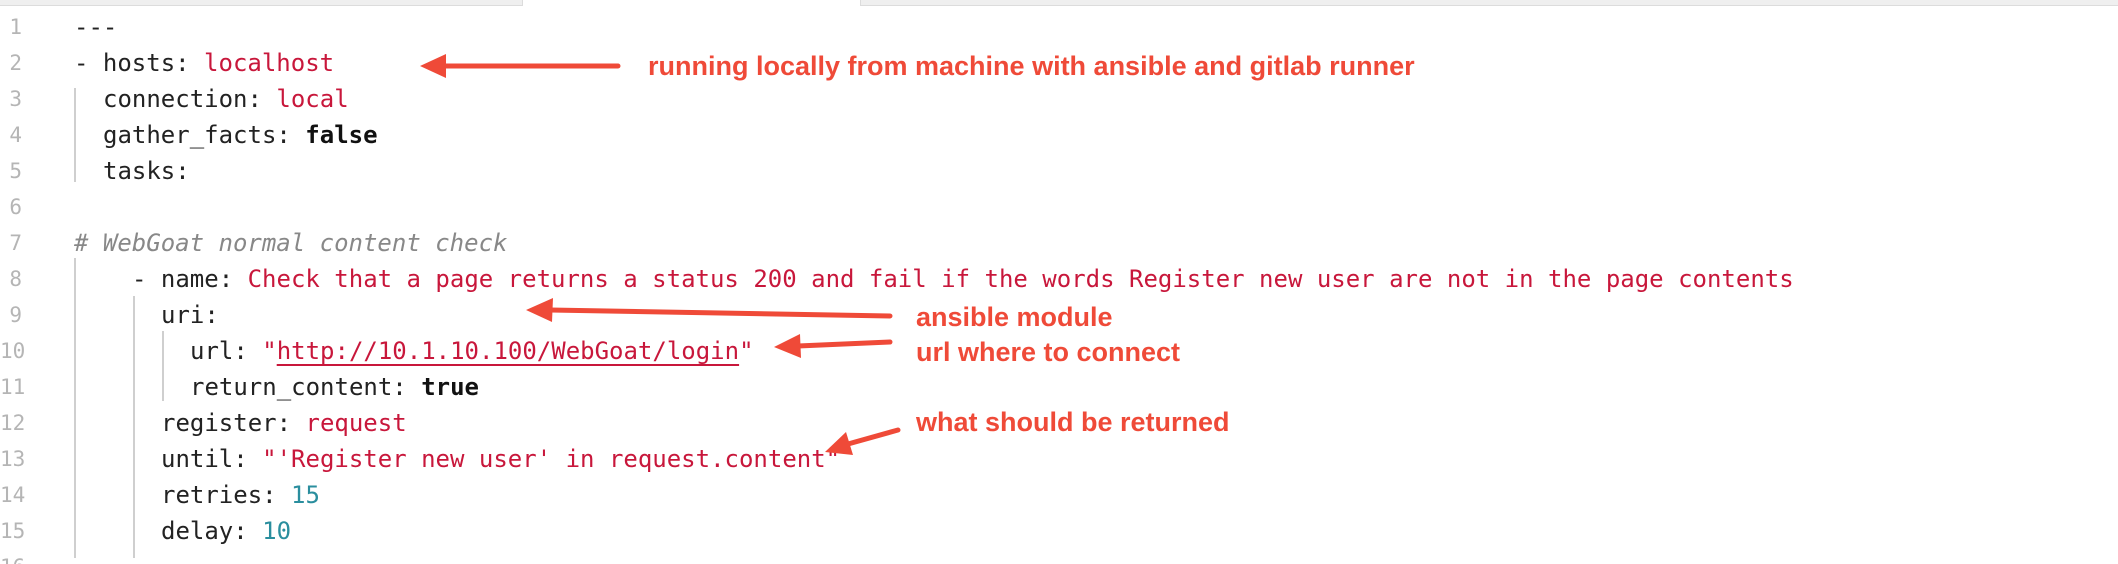  Describe the element at coordinates (539, 310) in the screenshot. I see `arrowhead-uri` at that location.